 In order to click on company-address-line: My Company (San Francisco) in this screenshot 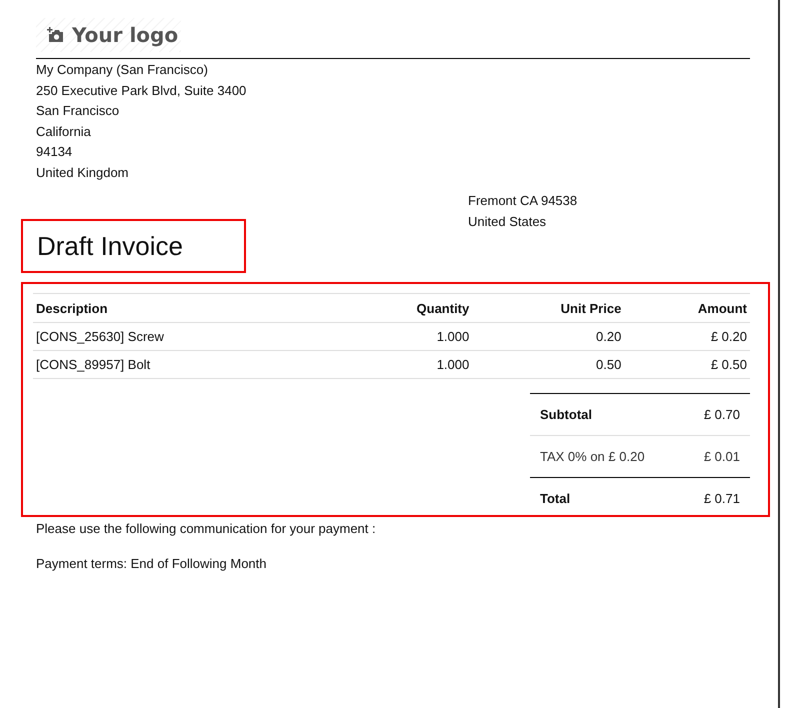, I will do `click(122, 70)`.